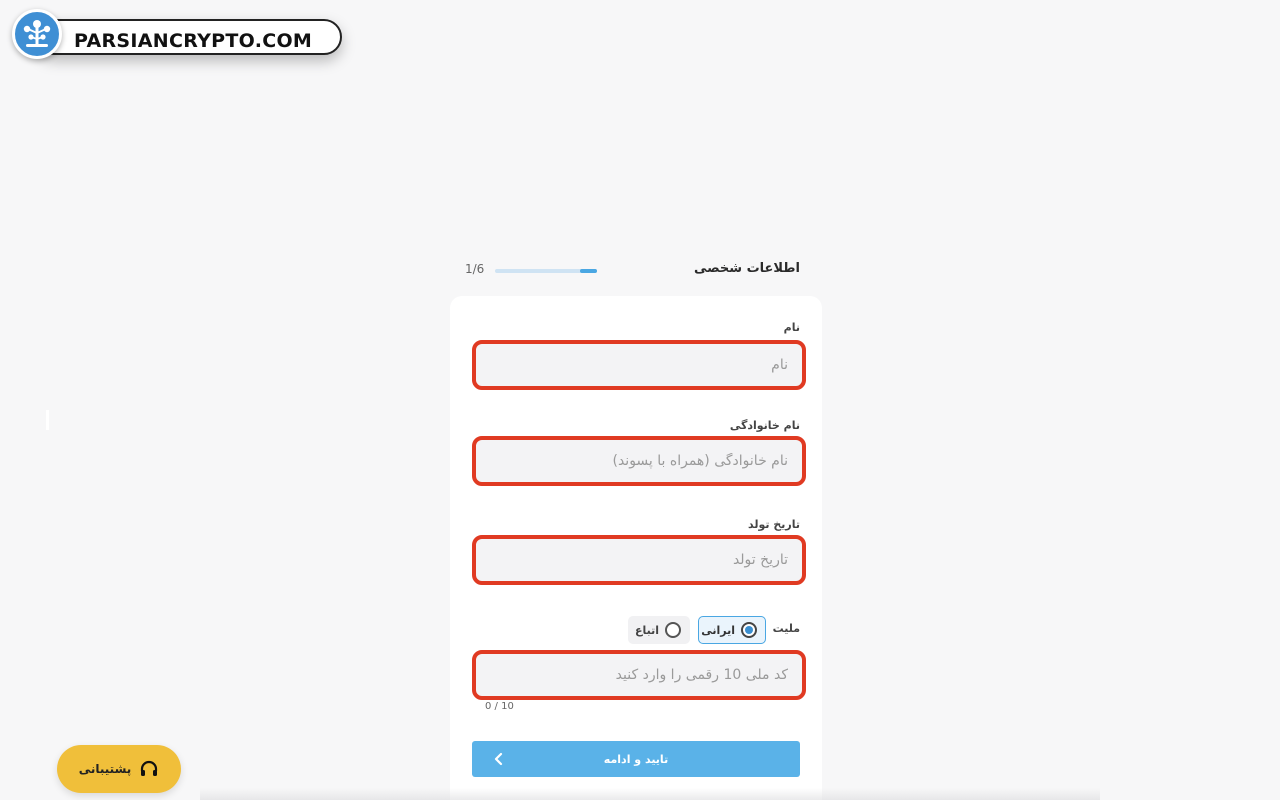  I want to click on chevron-left-icon, so click(498, 759).